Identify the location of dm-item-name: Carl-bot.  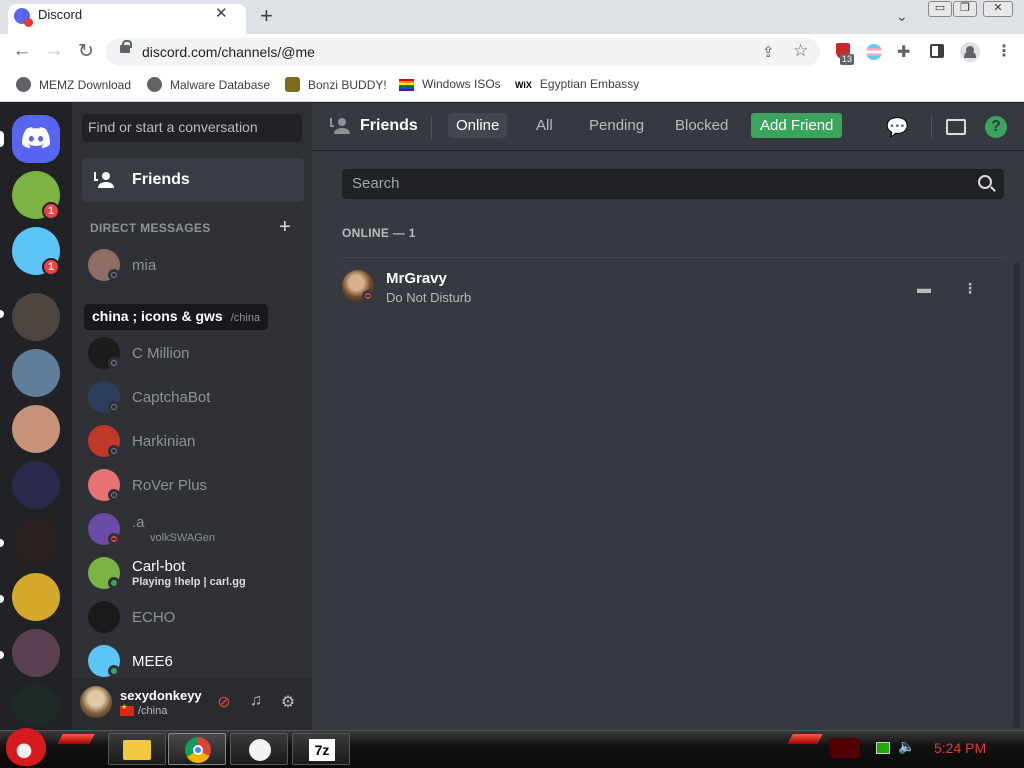
(158, 566).